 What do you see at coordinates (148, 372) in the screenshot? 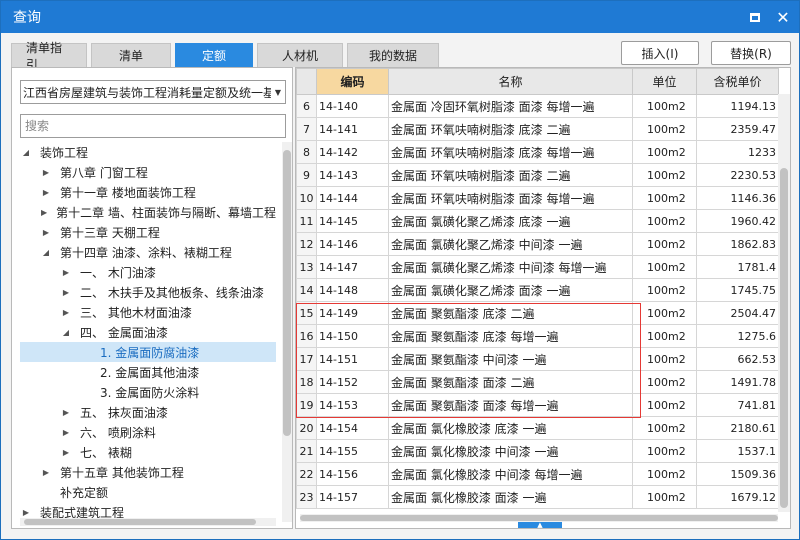
I see `tree-node: 2. 金属面其他油漆` at bounding box center [148, 372].